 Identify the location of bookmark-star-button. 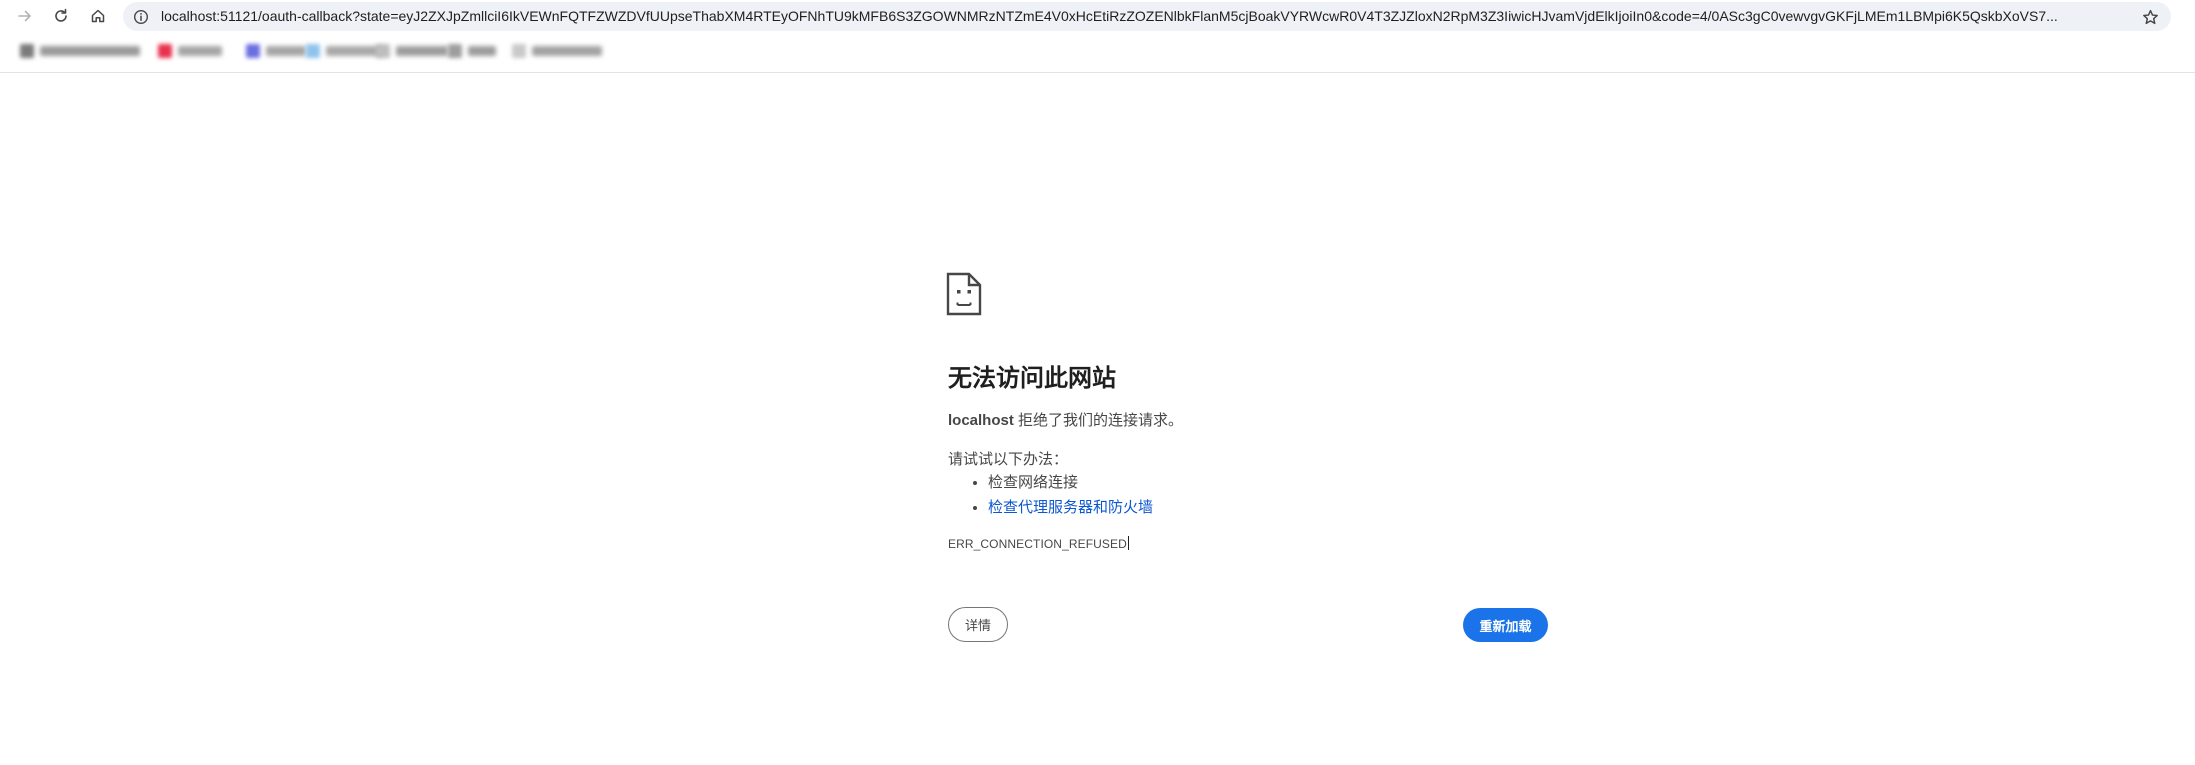
(2150, 17).